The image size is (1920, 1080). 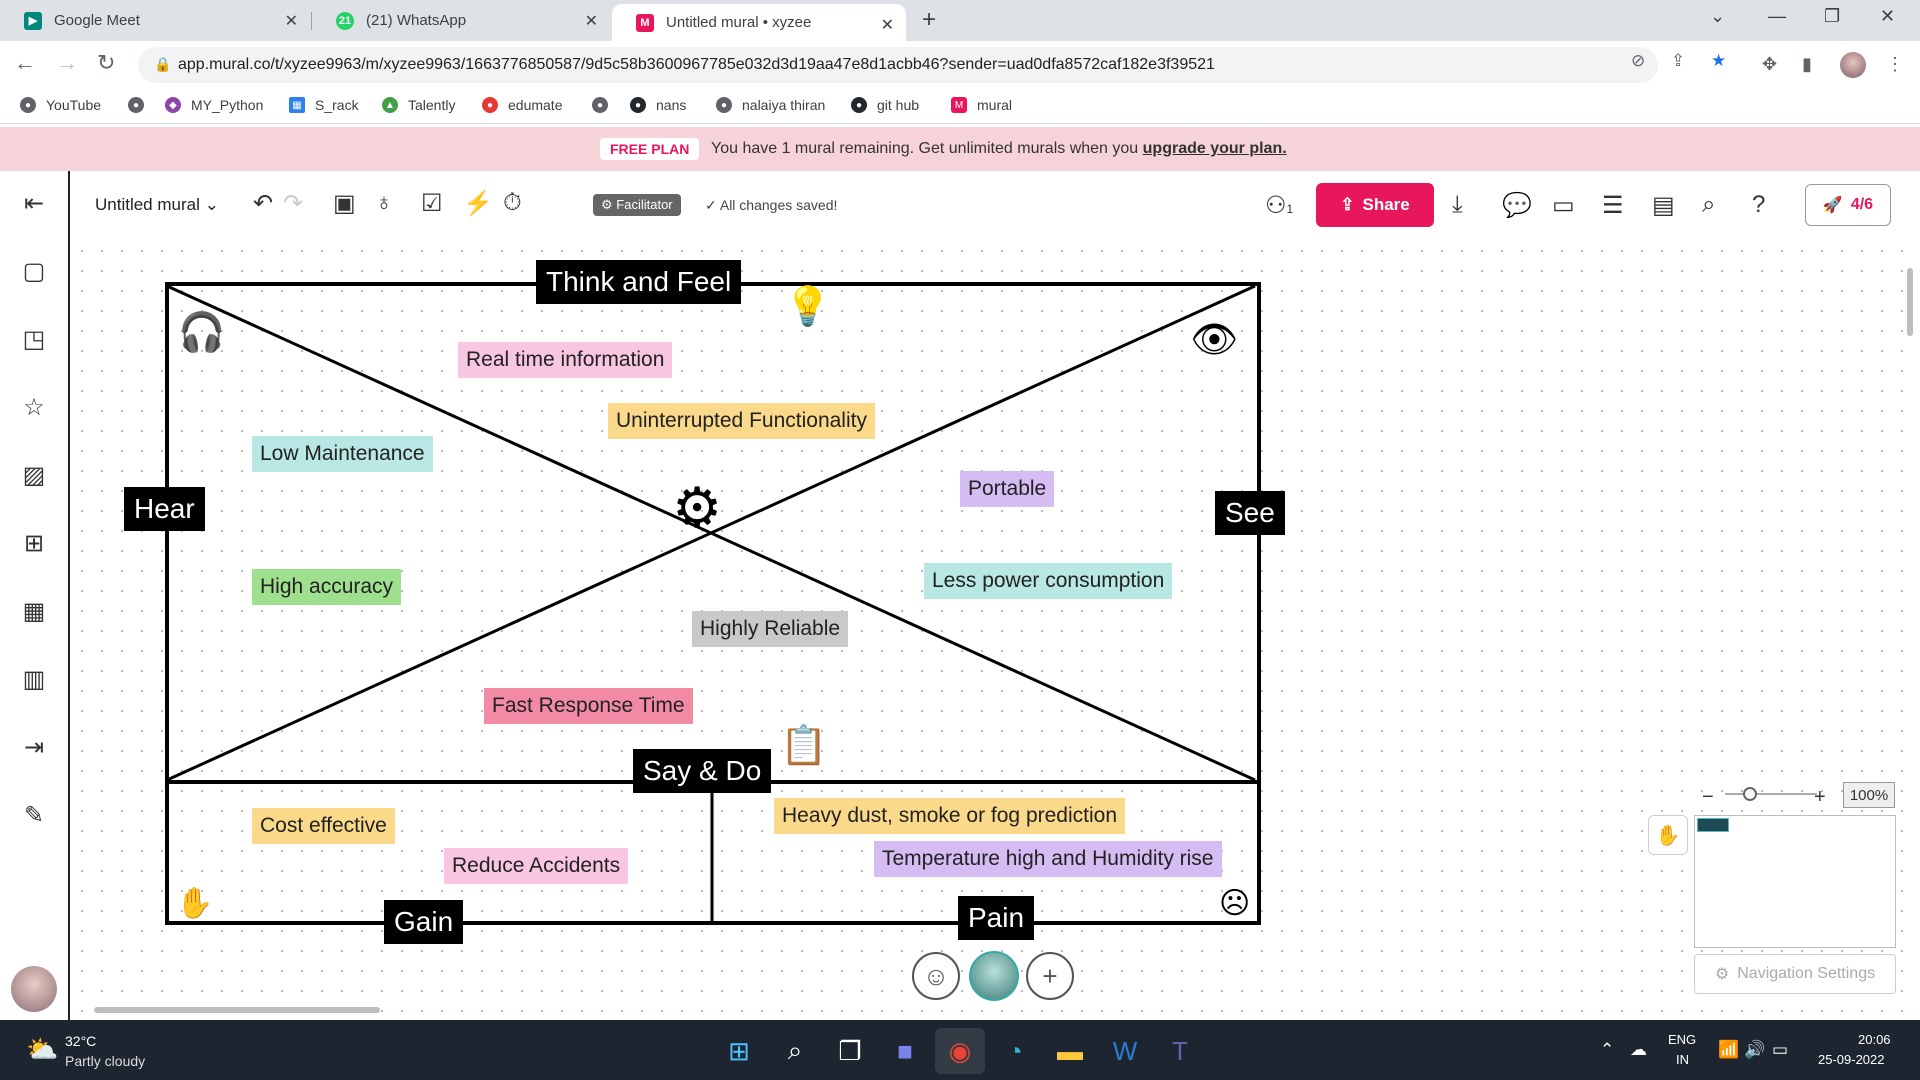 What do you see at coordinates (1807, 64) in the screenshot?
I see `side-panel-icon: ▮` at bounding box center [1807, 64].